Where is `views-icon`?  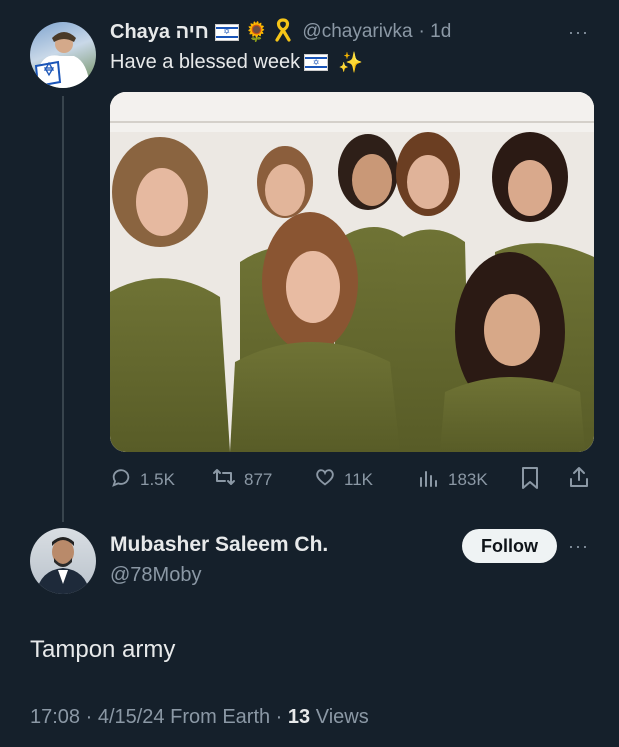
views-icon is located at coordinates (429, 479).